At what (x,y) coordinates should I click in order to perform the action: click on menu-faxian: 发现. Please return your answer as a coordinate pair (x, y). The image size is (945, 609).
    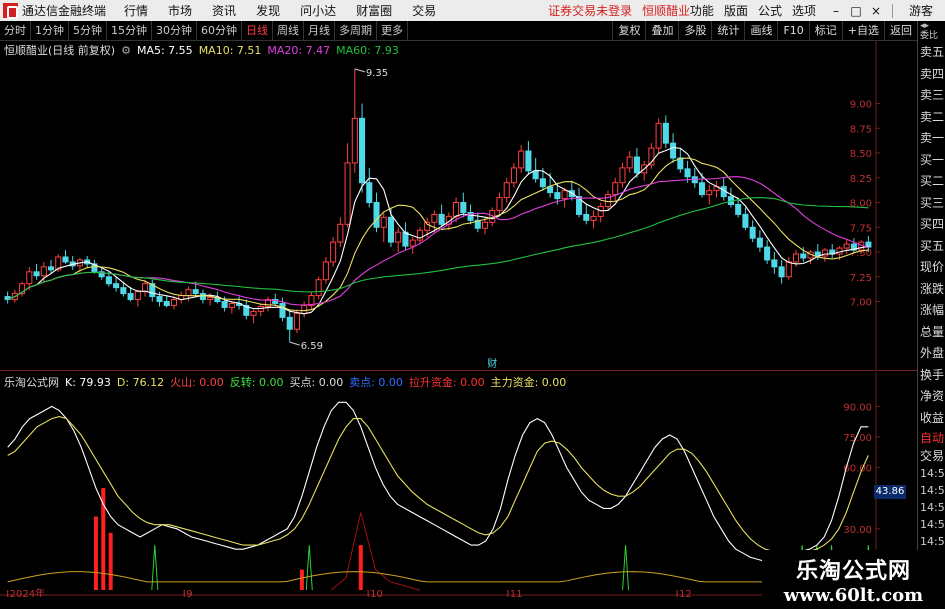
    Looking at the image, I should click on (268, 10).